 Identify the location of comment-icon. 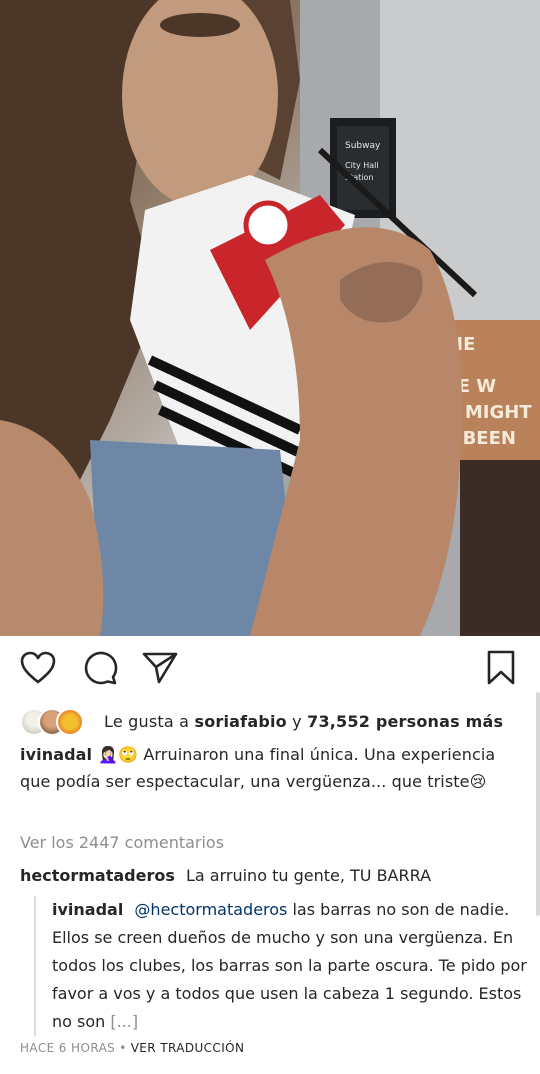
(101, 668).